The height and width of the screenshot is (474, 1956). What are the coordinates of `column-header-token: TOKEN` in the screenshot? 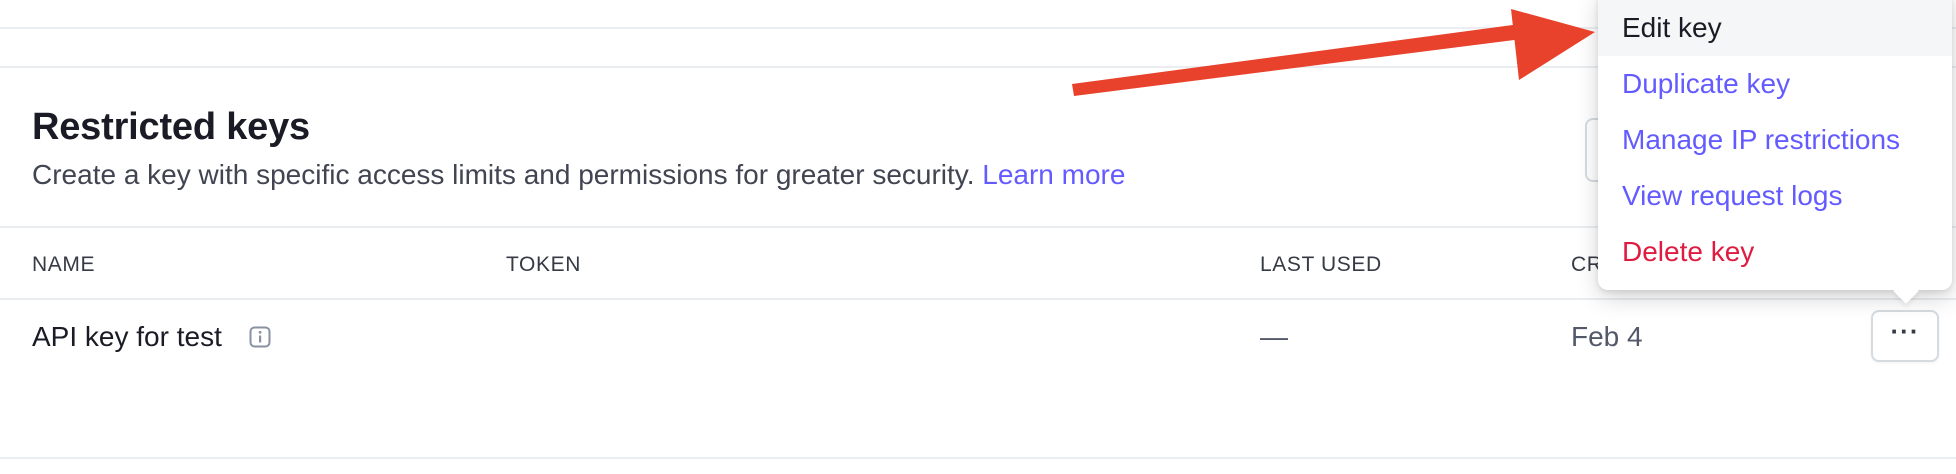 It's located at (543, 264).